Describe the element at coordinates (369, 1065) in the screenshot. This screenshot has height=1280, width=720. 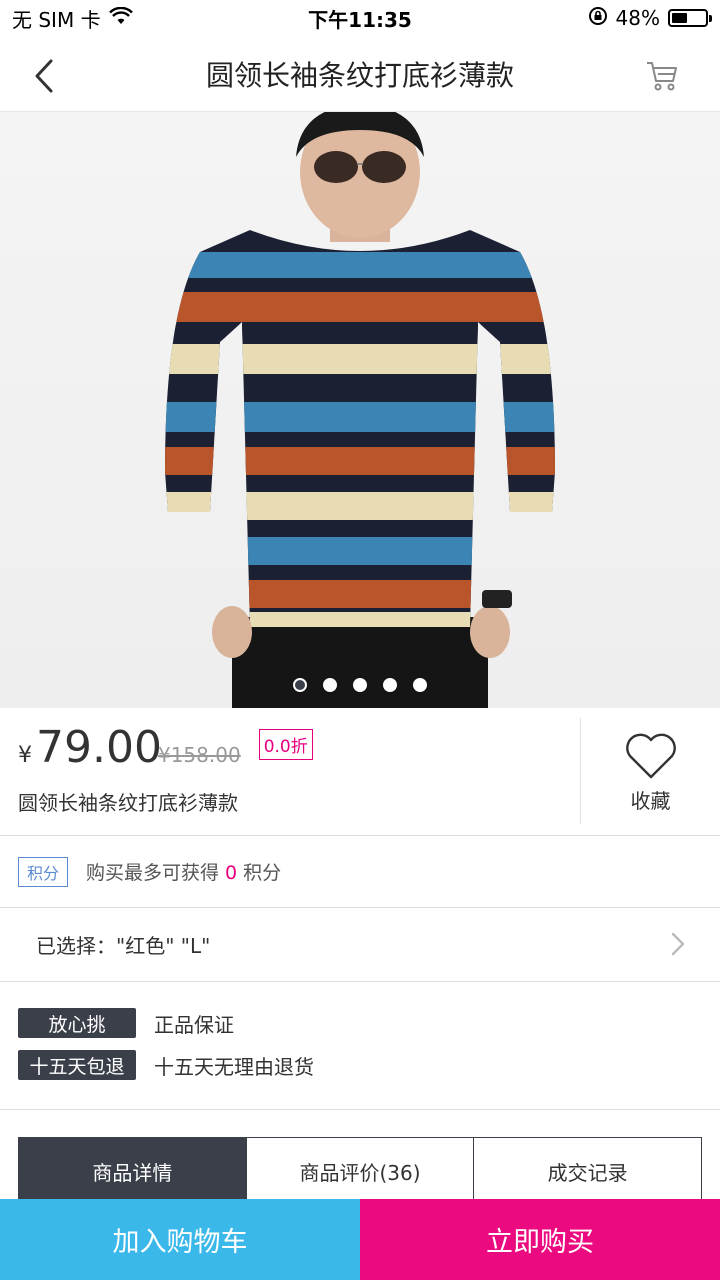
I see `guarantee-row: 十五天包退 十五天无理由退货` at that location.